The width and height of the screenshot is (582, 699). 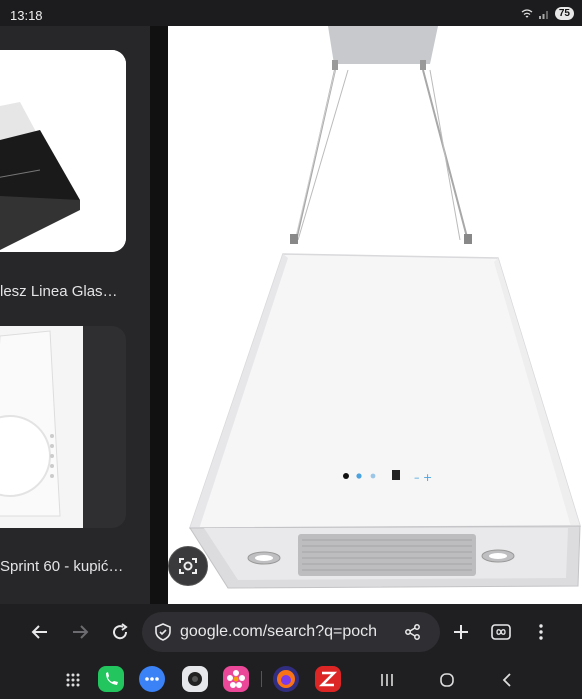 I want to click on pane-divider, so click(x=159, y=315).